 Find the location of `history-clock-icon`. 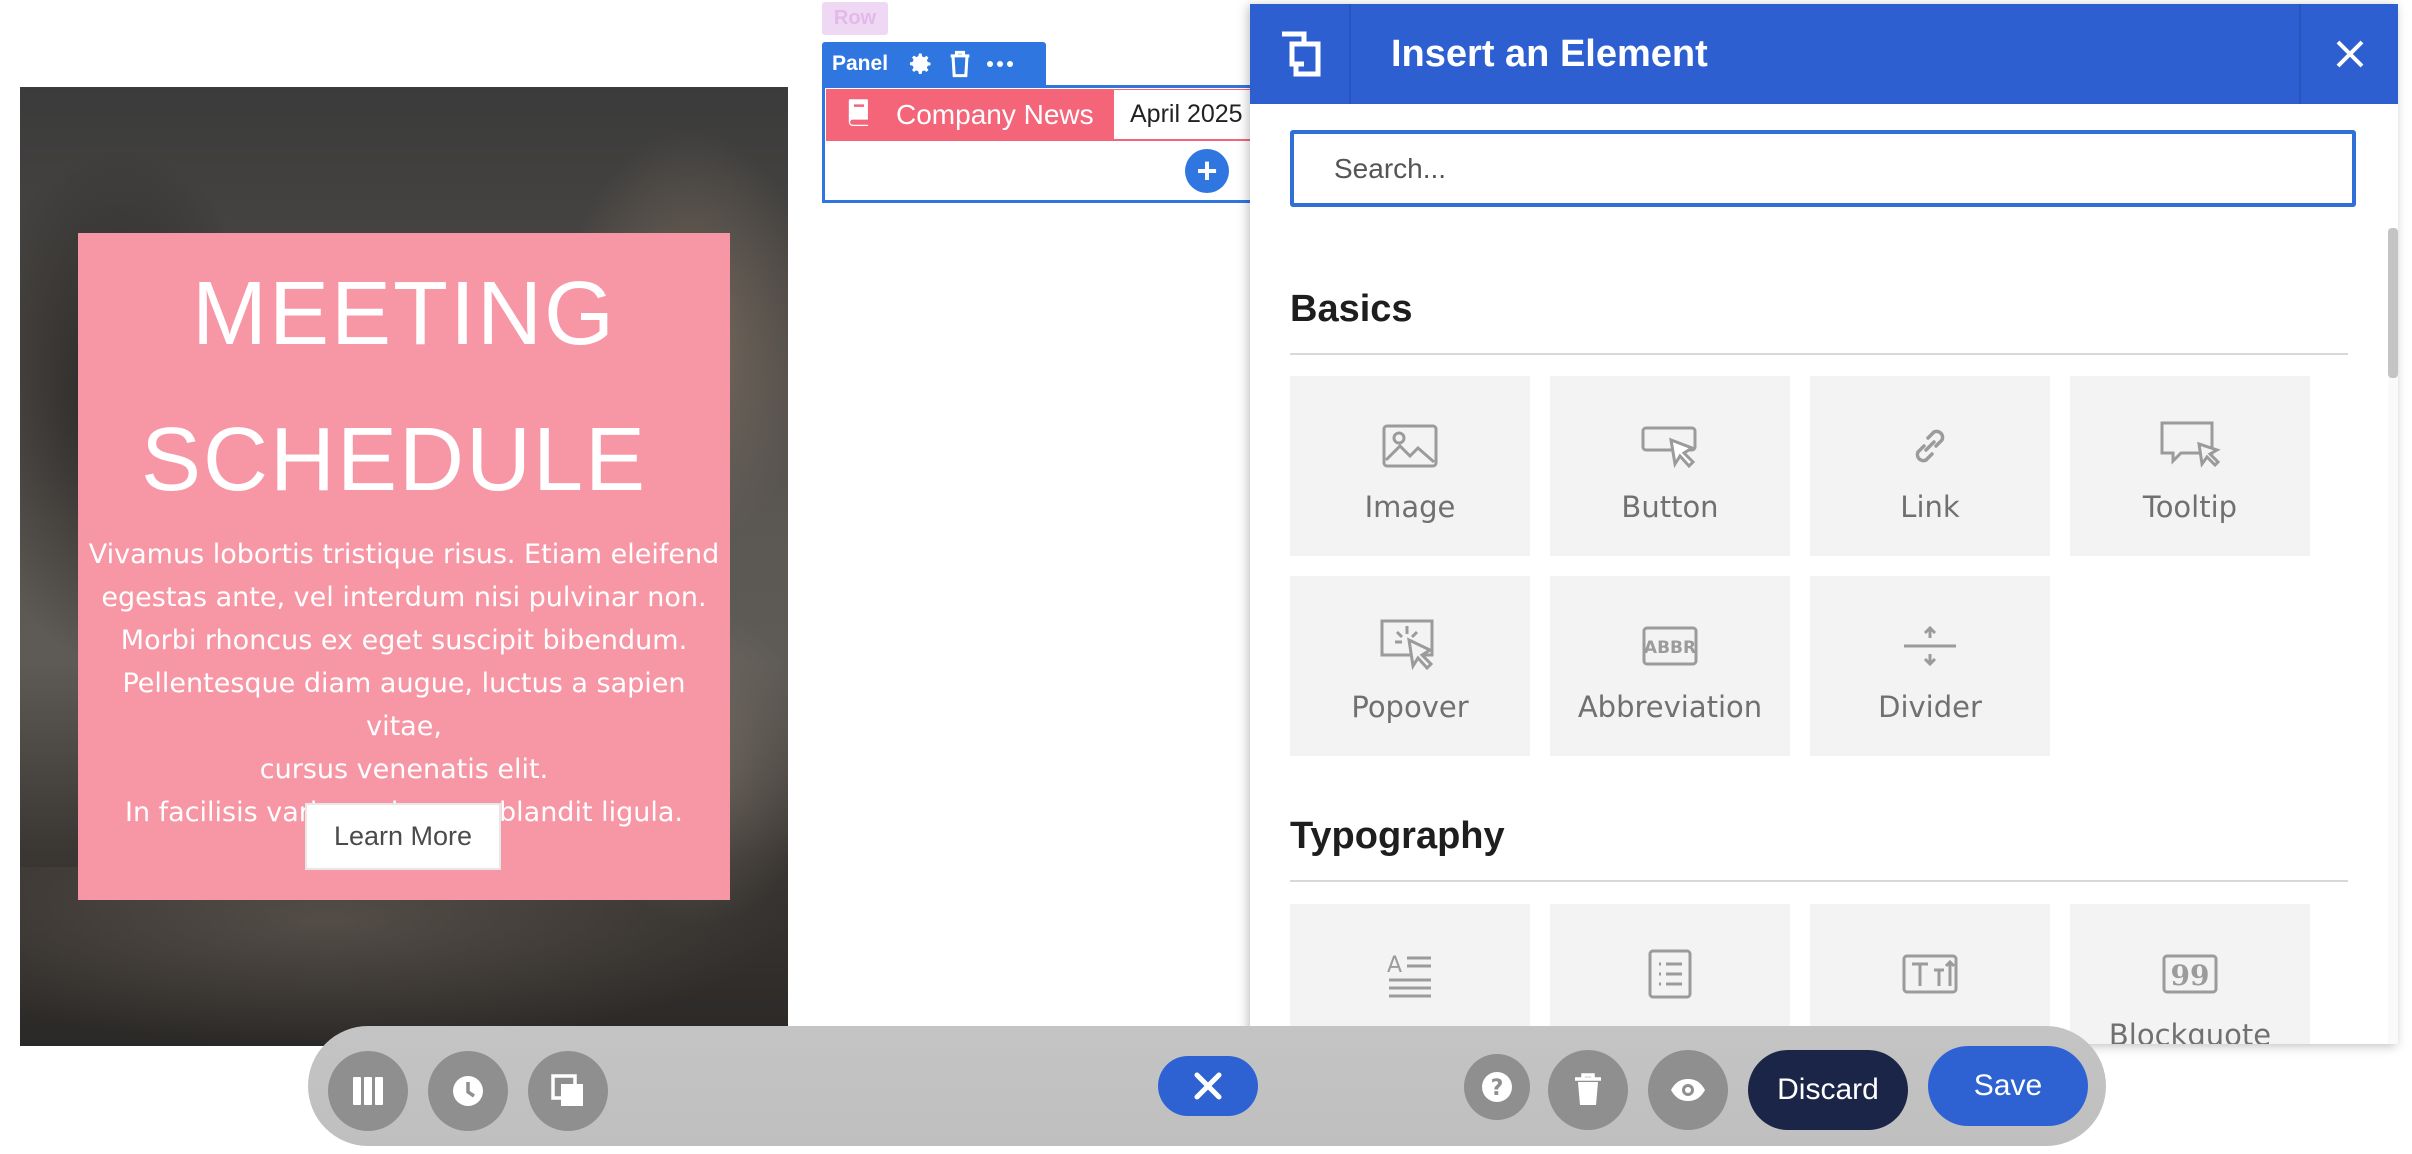

history-clock-icon is located at coordinates (468, 1091).